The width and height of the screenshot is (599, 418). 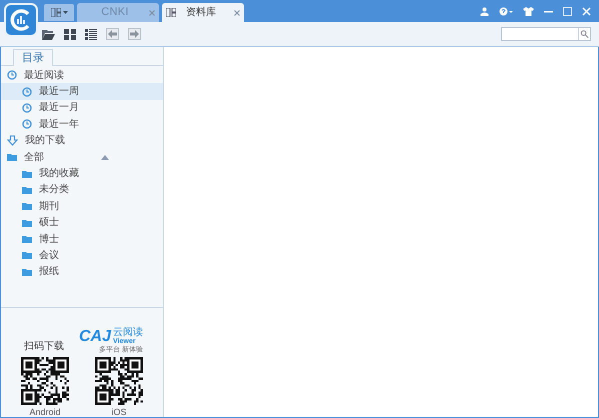 What do you see at coordinates (82, 91) in the screenshot?
I see `tree-item: 最近一周` at bounding box center [82, 91].